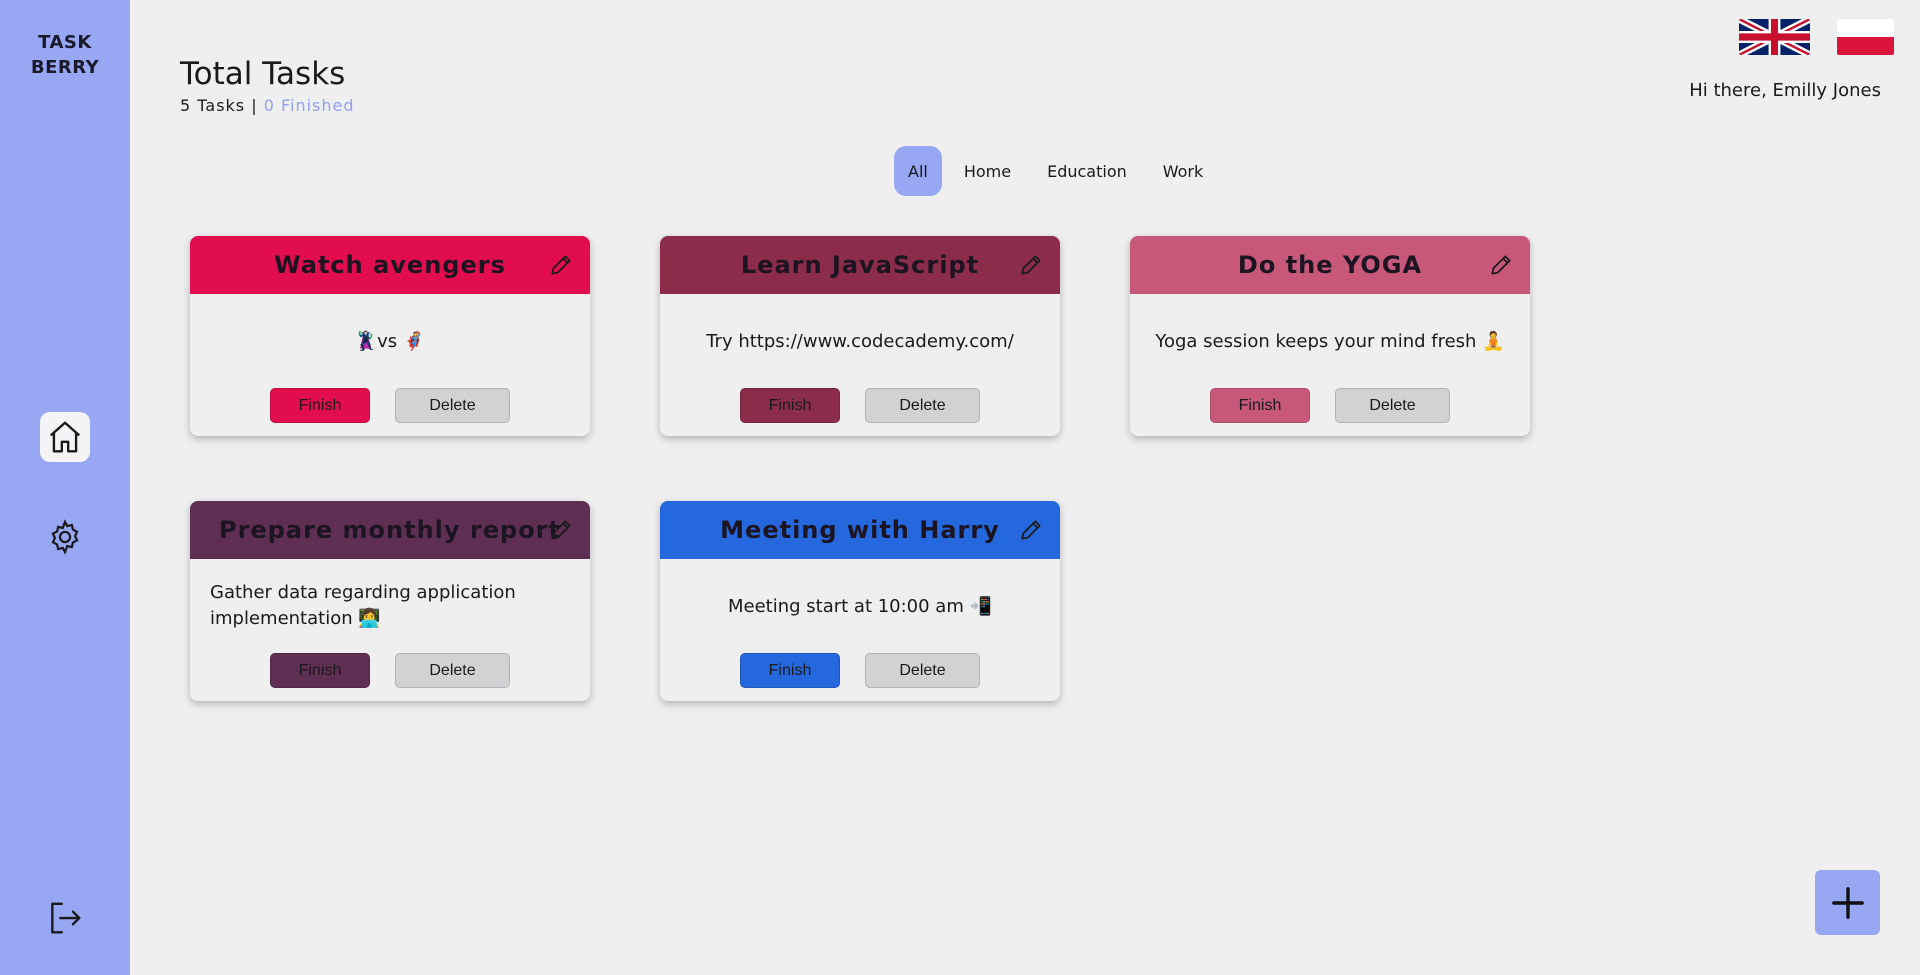 This screenshot has width=1920, height=975. Describe the element at coordinates (1087, 171) in the screenshot. I see `filter-education: Education` at that location.